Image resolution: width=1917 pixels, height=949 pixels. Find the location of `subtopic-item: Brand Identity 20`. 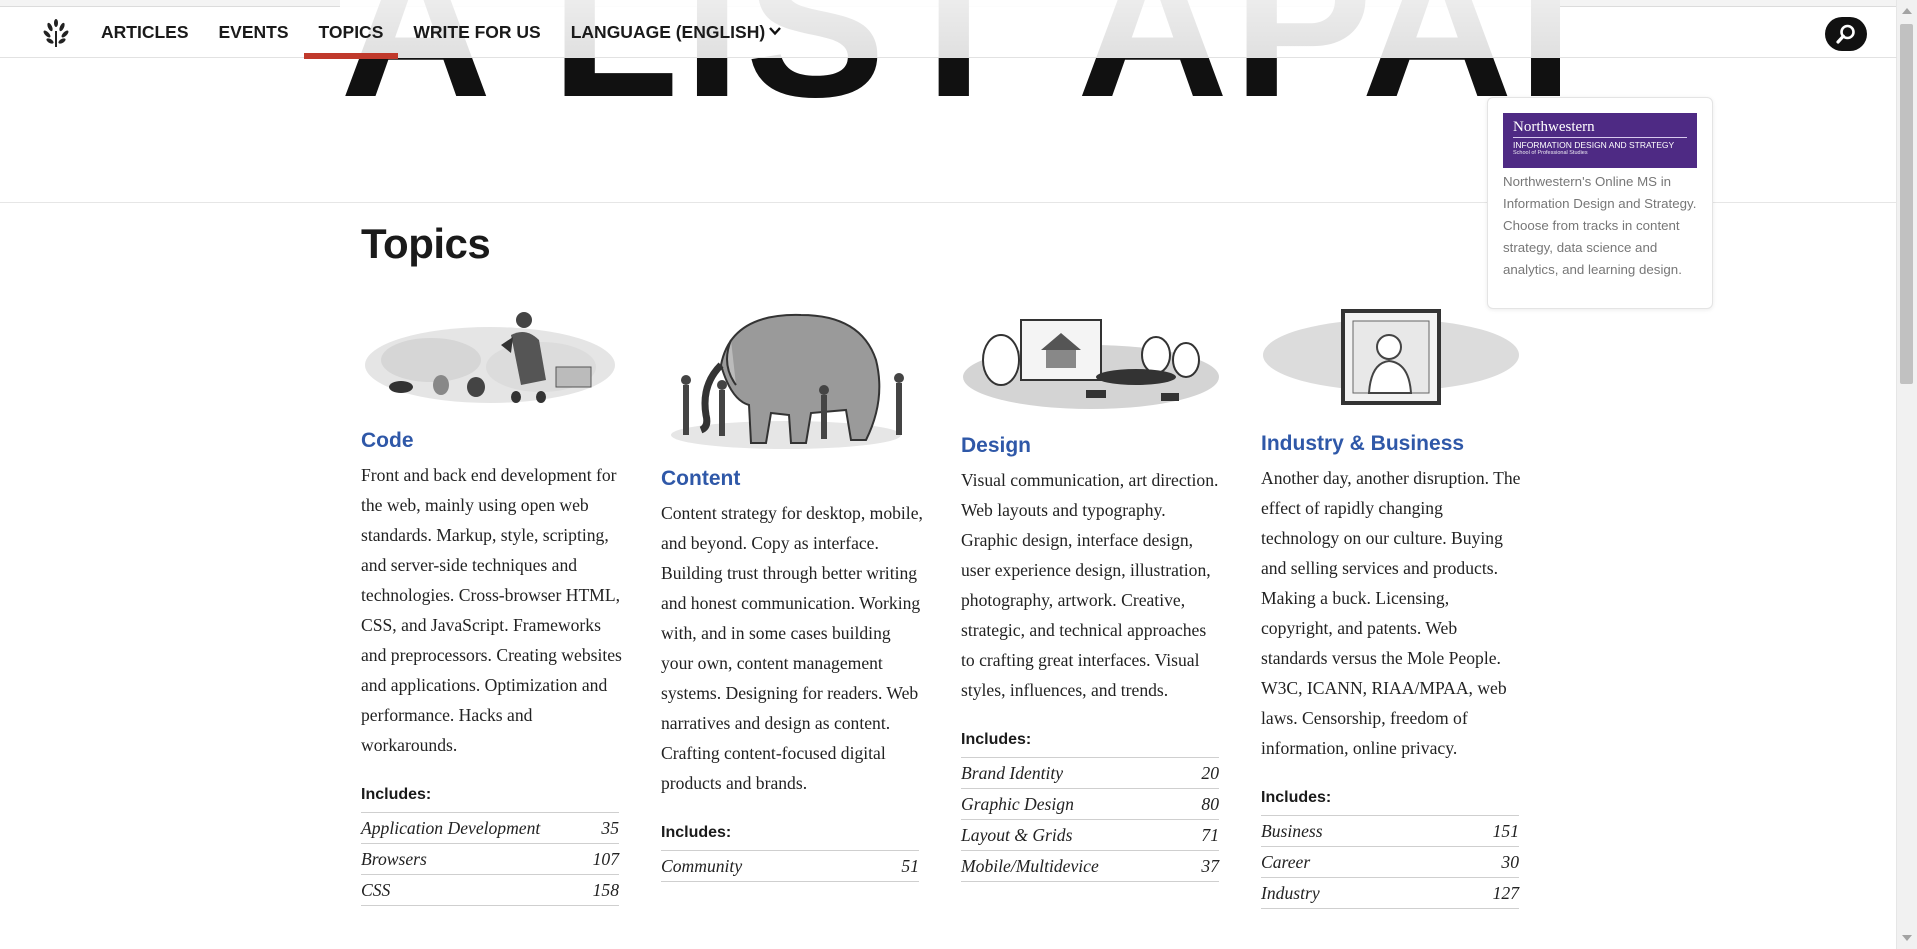

subtopic-item: Brand Identity 20 is located at coordinates (1090, 773).